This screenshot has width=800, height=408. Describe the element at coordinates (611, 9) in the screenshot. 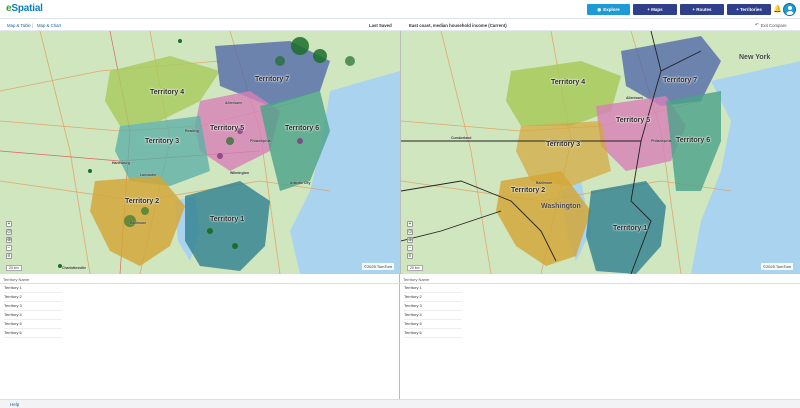

I see `explore-label: Explore` at that location.